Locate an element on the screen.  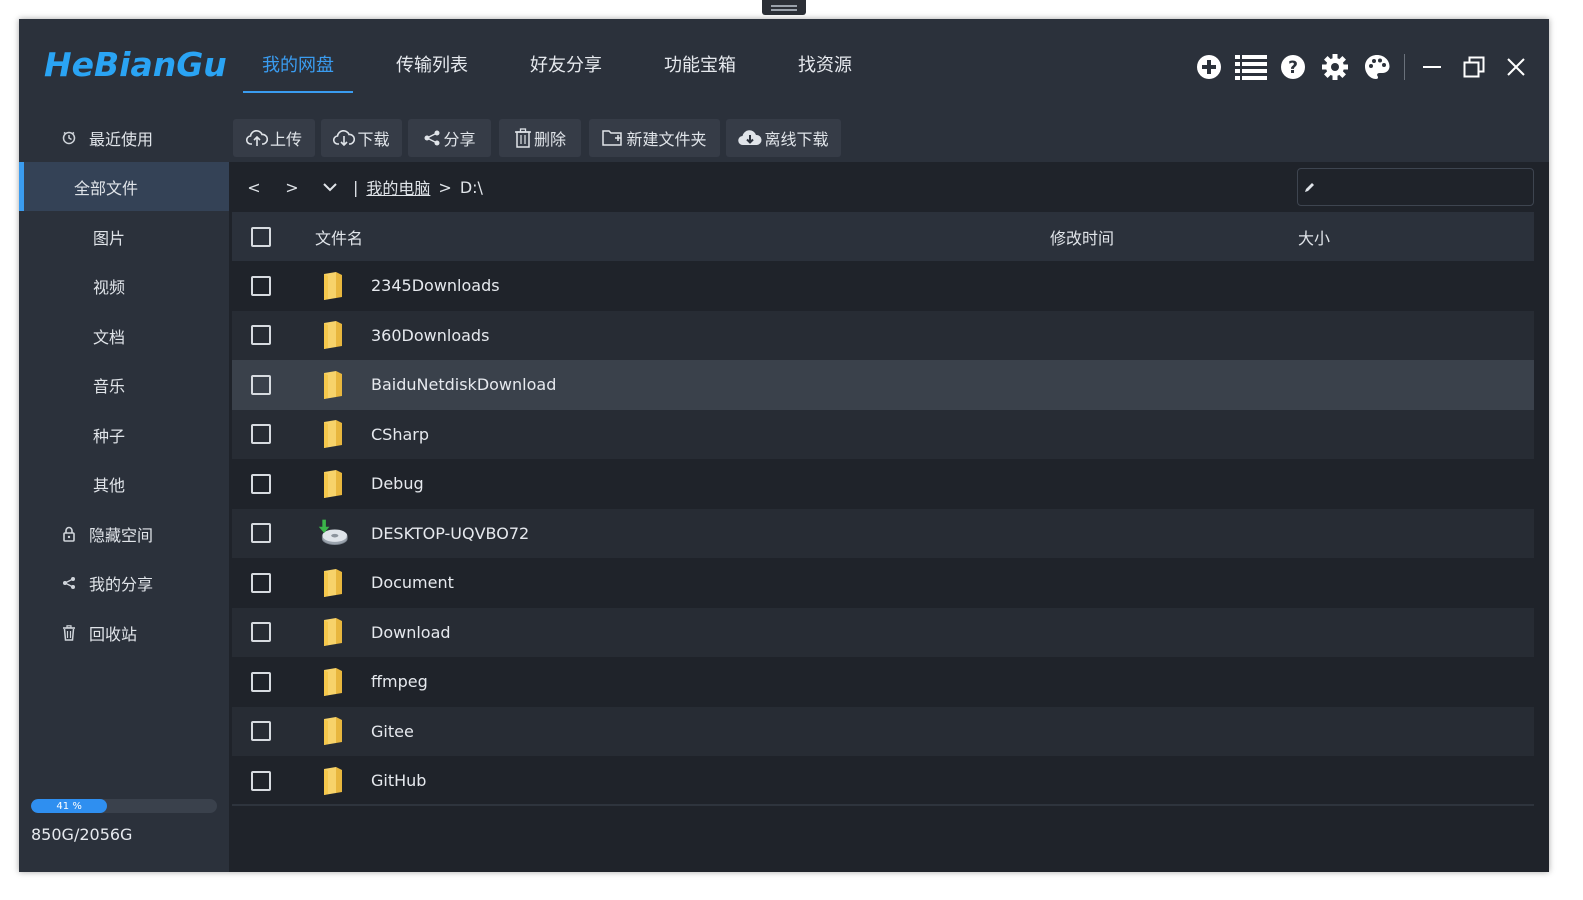
table-row: DESKTOP-UQVBO72 is located at coordinates (883, 533).